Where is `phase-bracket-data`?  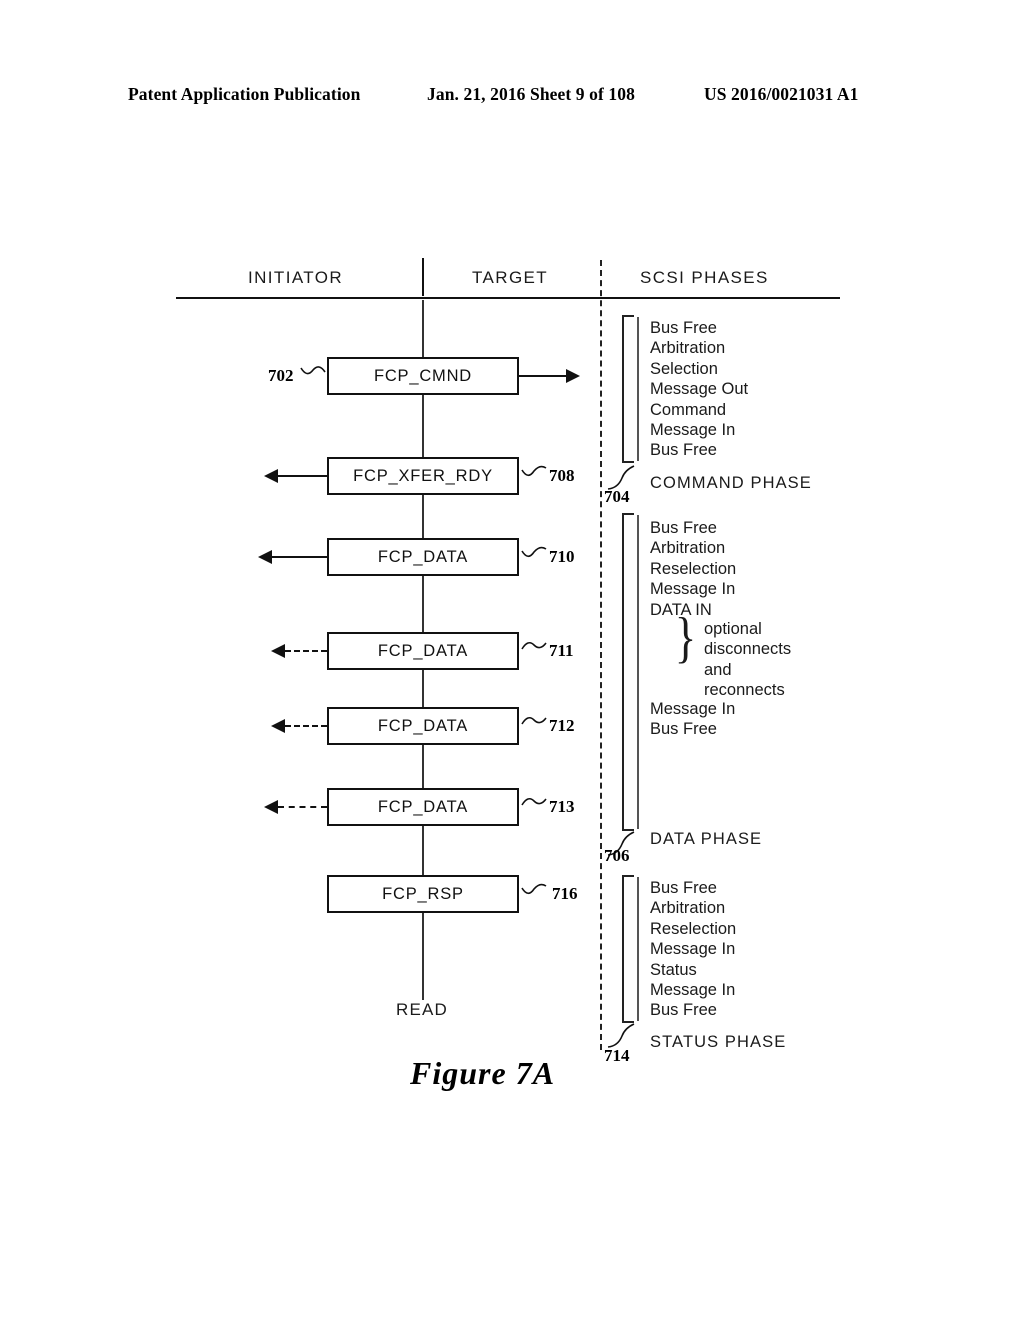 phase-bracket-data is located at coordinates (628, 672).